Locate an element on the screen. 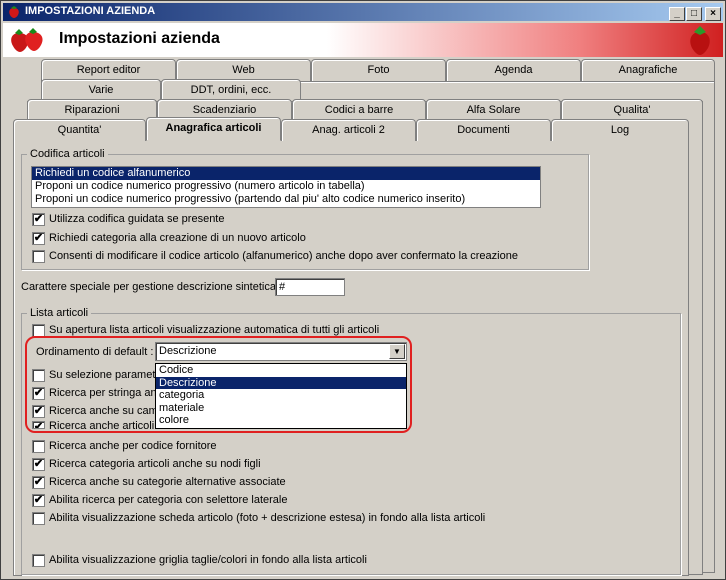  dropdown-option: Codice is located at coordinates (281, 370).